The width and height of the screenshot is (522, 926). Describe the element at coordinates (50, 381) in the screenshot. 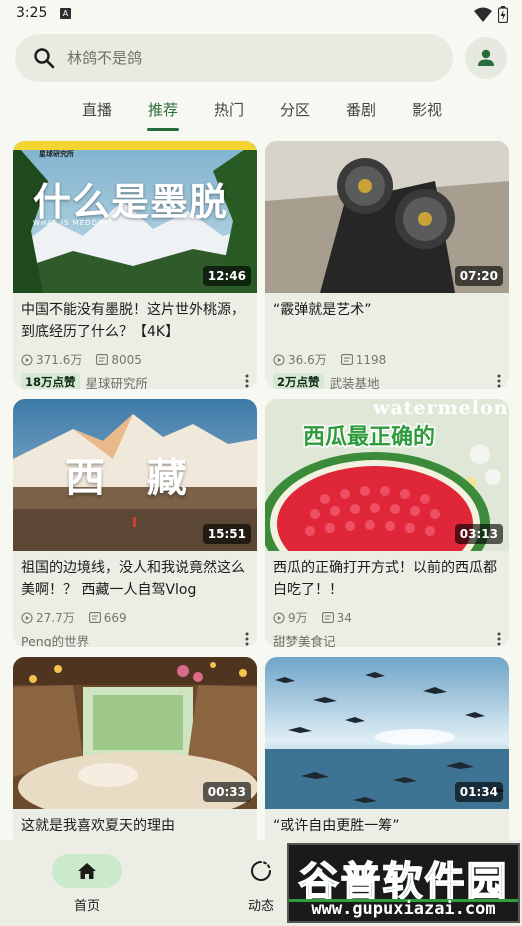

I see `likes-badge: 18万点赞` at that location.